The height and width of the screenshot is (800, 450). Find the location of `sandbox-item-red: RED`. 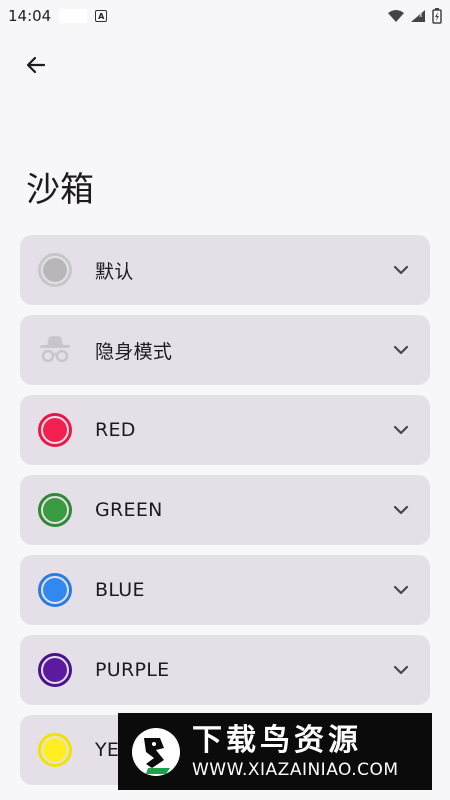

sandbox-item-red: RED is located at coordinates (225, 430).